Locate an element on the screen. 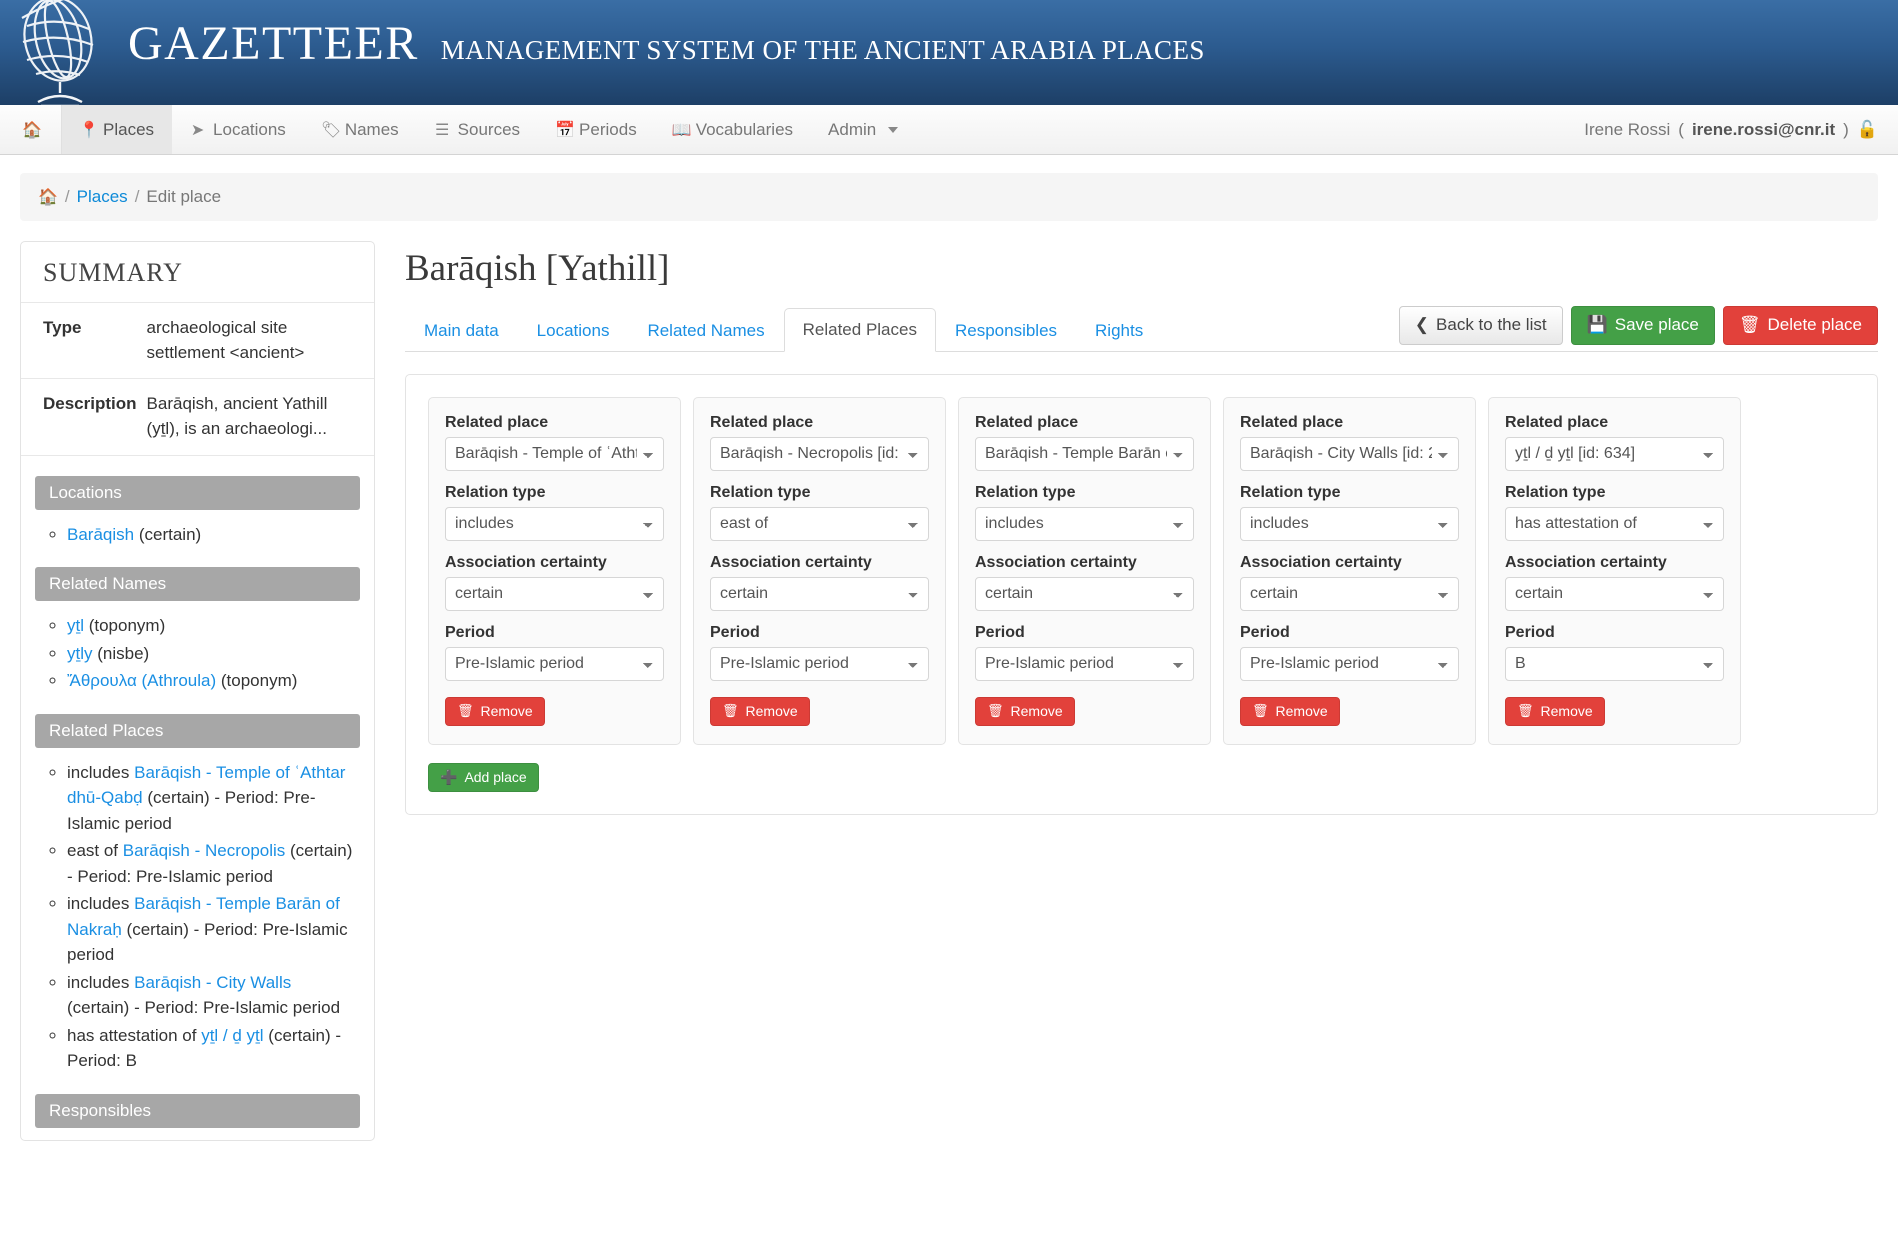 The image size is (1898, 1257). summary-link: Barāqish is located at coordinates (100, 534).